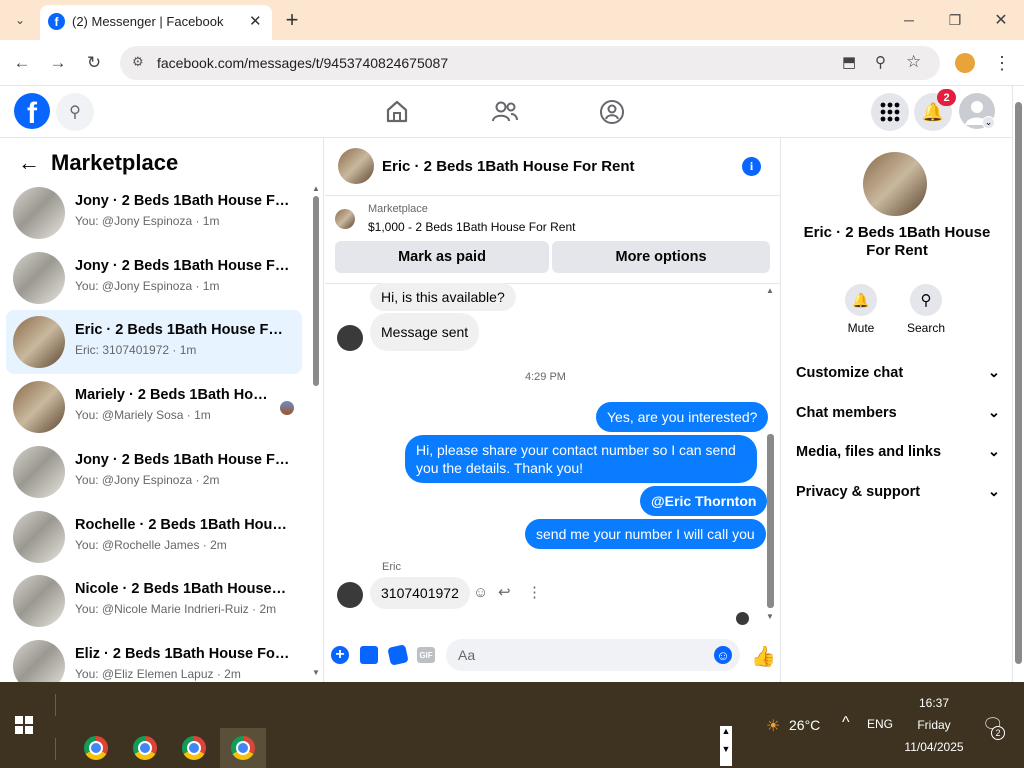  What do you see at coordinates (471, 227) in the screenshot?
I see `listing-title: $1,000 - 2 Beds 1Bath House For Rent` at bounding box center [471, 227].